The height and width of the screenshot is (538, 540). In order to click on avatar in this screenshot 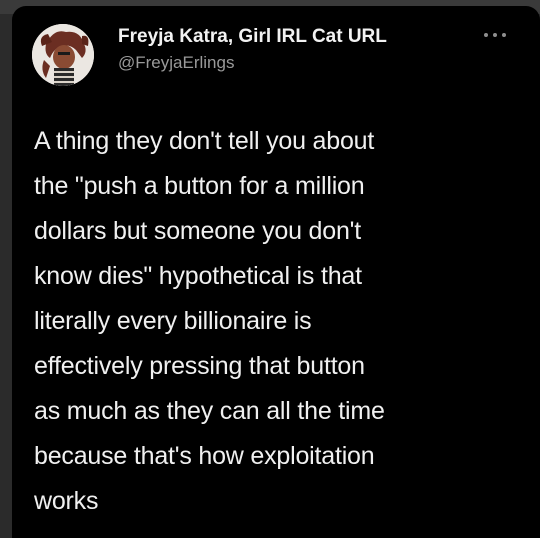, I will do `click(63, 55)`.